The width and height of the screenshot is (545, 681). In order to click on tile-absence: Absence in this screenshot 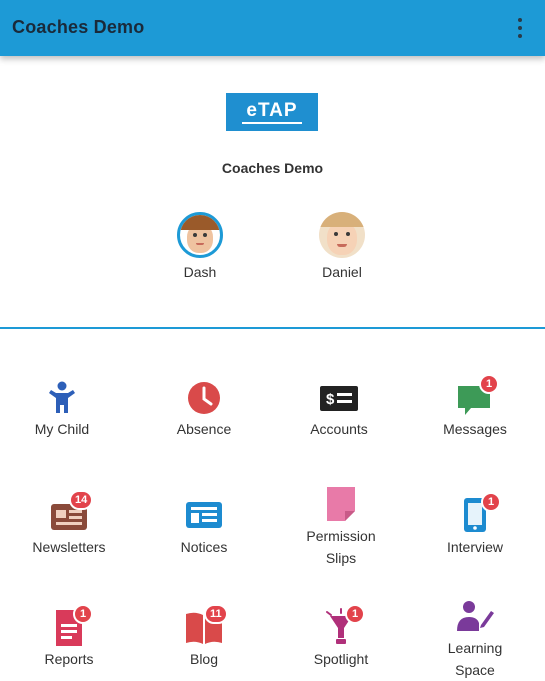, I will do `click(204, 409)`.